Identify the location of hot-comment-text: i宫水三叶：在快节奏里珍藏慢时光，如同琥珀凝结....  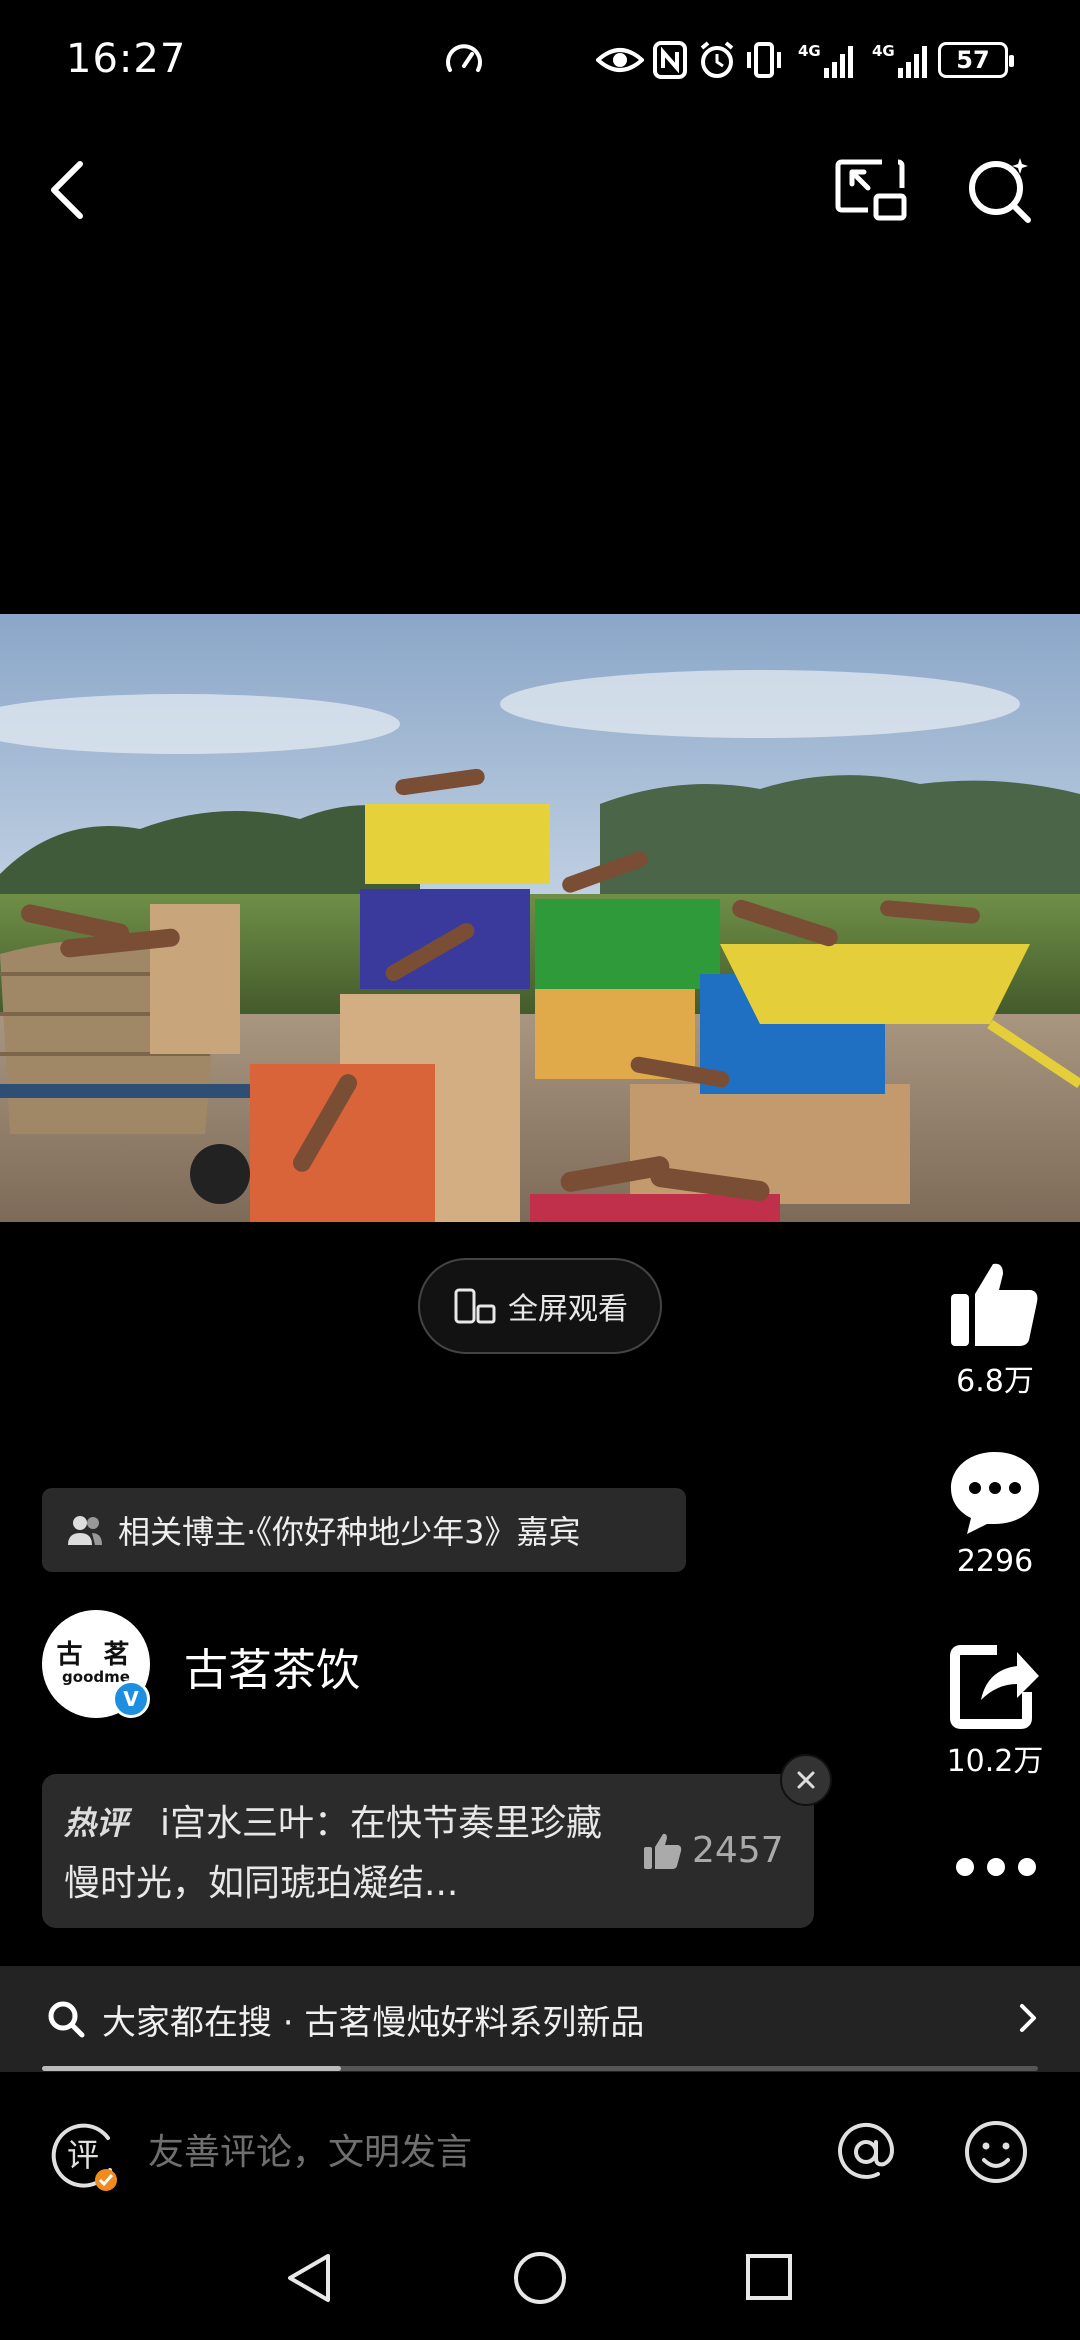
(333, 1853).